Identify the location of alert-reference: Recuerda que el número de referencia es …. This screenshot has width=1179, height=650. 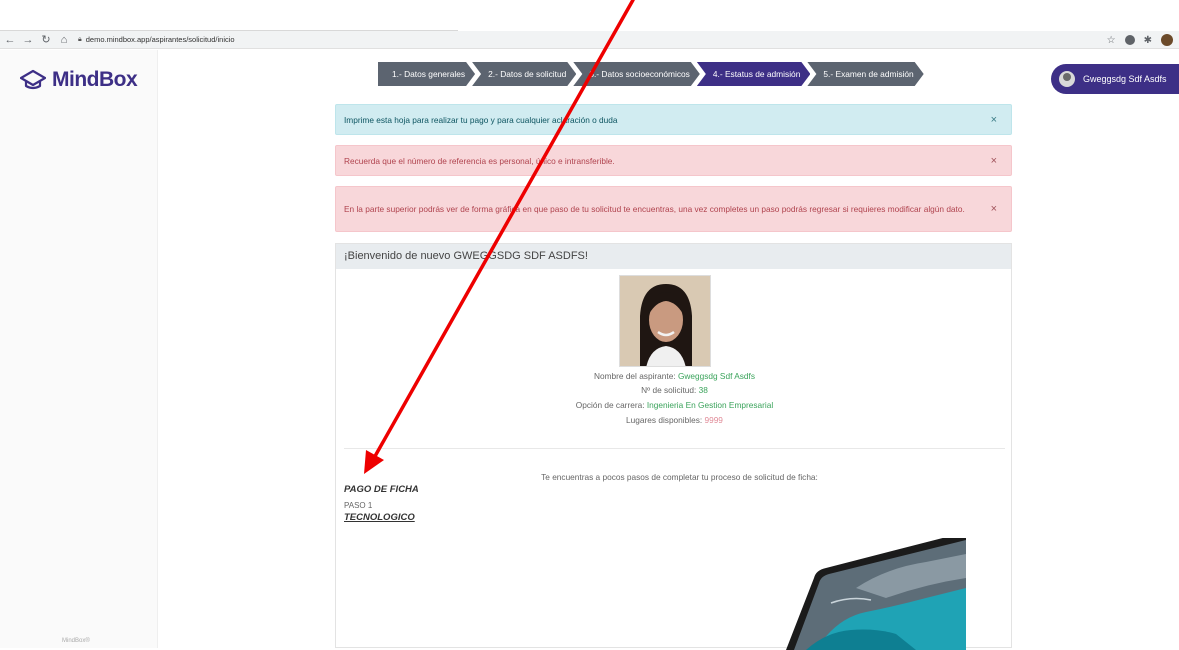
(673, 160).